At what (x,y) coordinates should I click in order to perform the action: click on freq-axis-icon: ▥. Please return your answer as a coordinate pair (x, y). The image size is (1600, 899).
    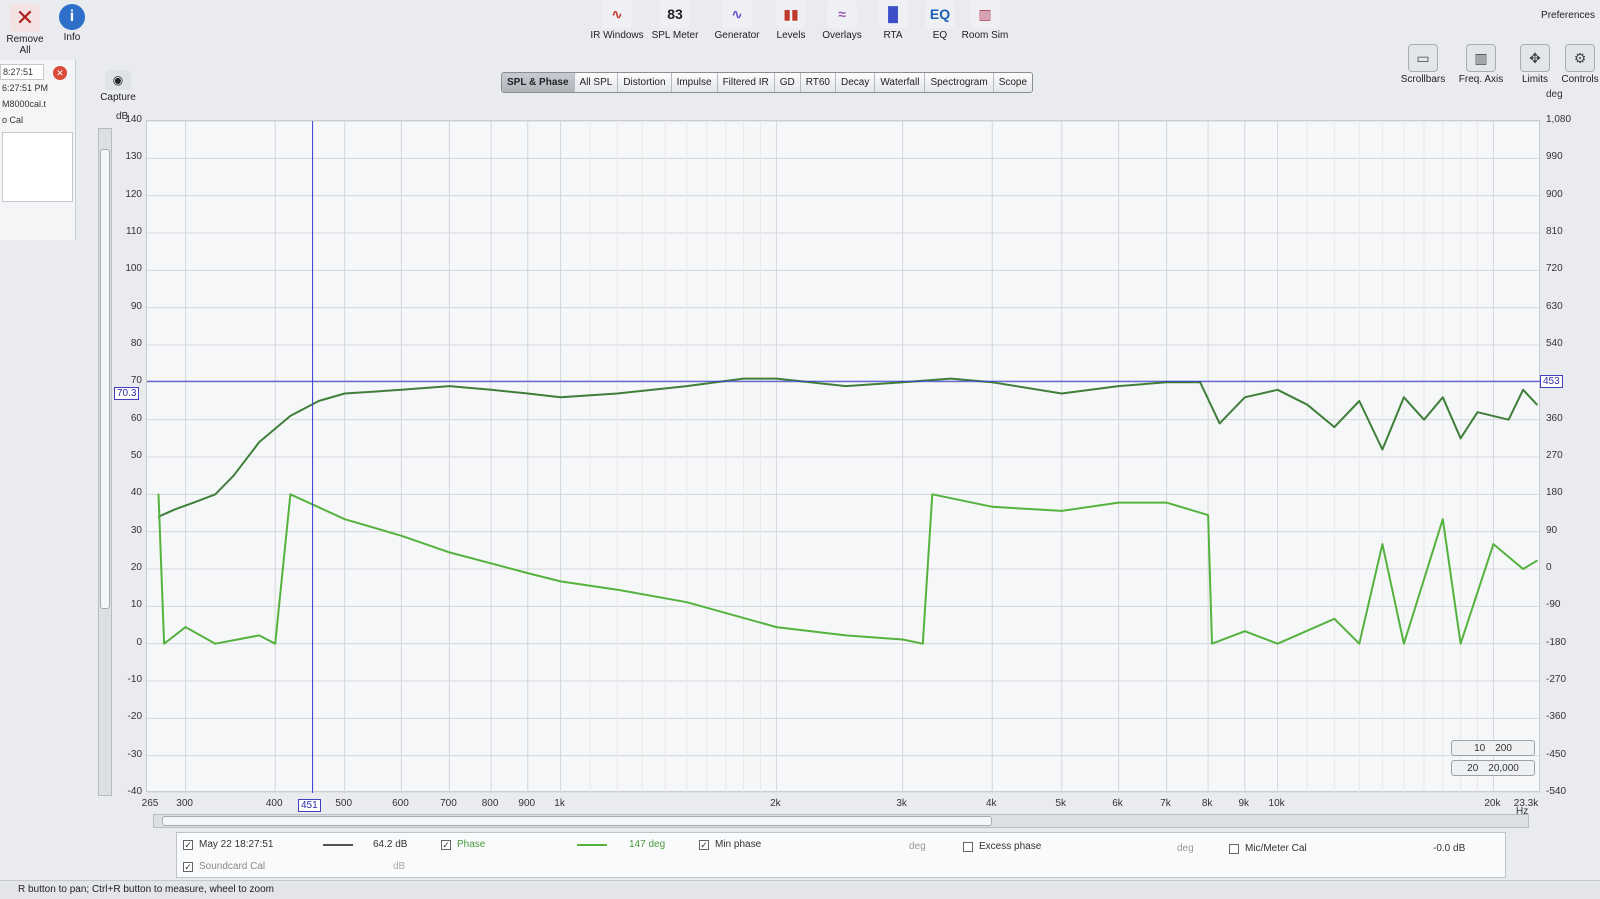
    Looking at the image, I should click on (1481, 58).